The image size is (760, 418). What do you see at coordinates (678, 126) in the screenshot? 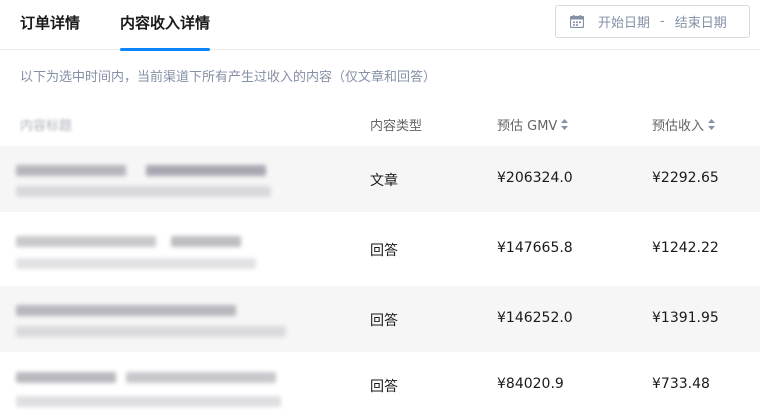
I see `column-header-income-label: 预估收入` at bounding box center [678, 126].